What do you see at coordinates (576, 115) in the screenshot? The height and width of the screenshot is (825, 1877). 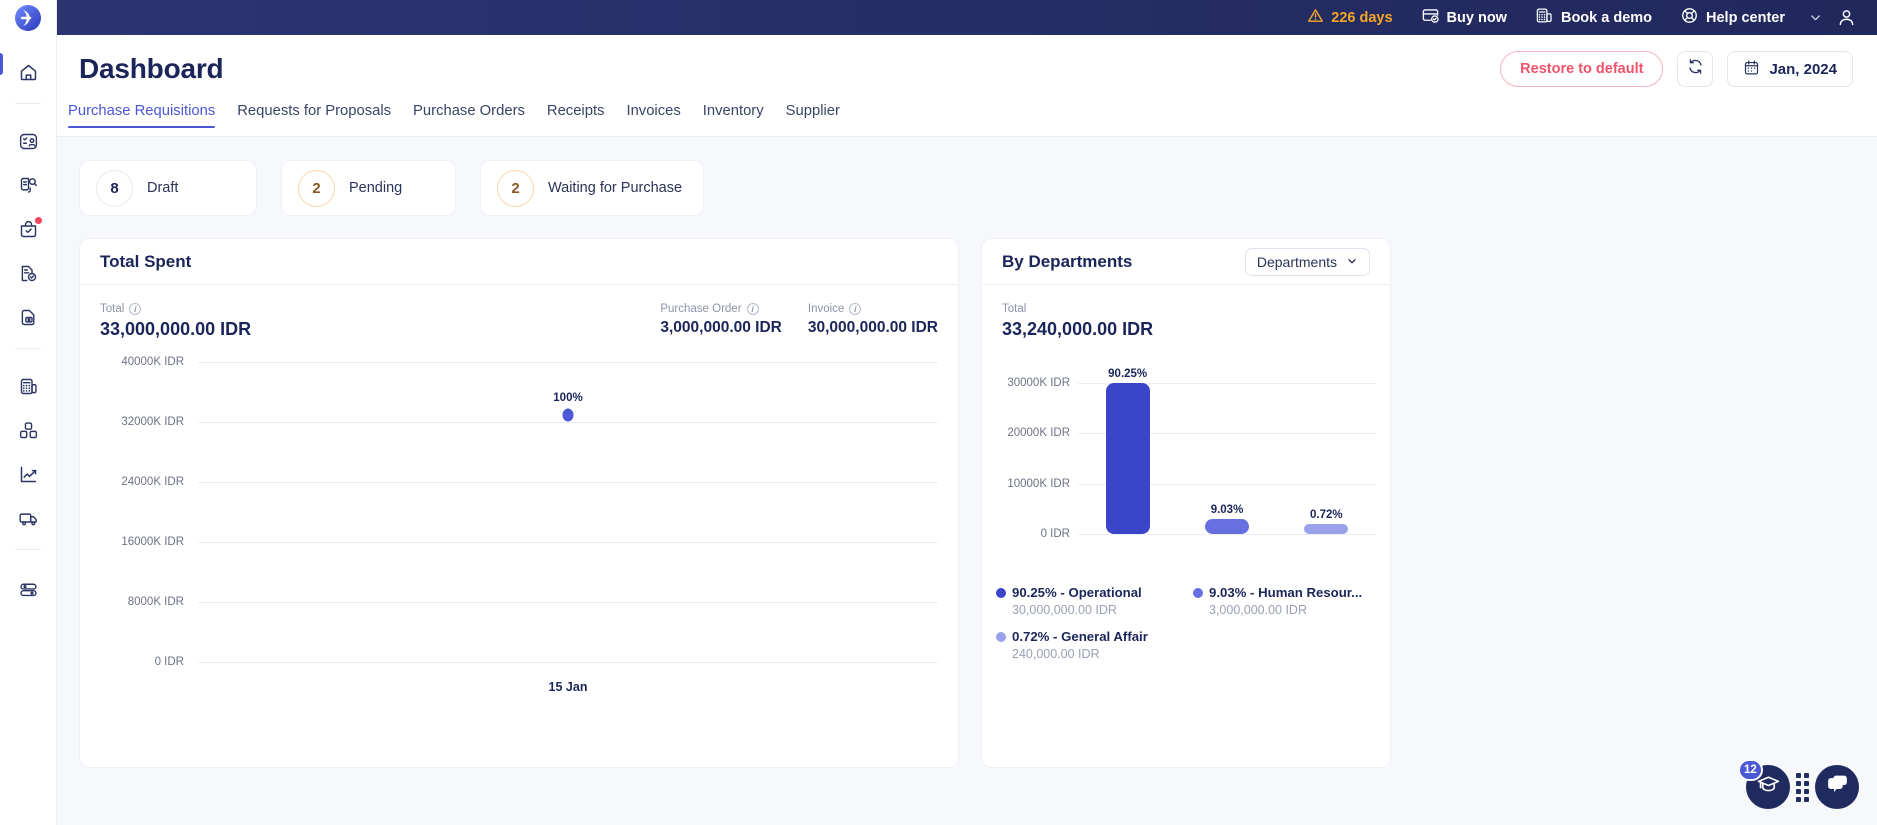 I see `tab-receipts: Receipts` at bounding box center [576, 115].